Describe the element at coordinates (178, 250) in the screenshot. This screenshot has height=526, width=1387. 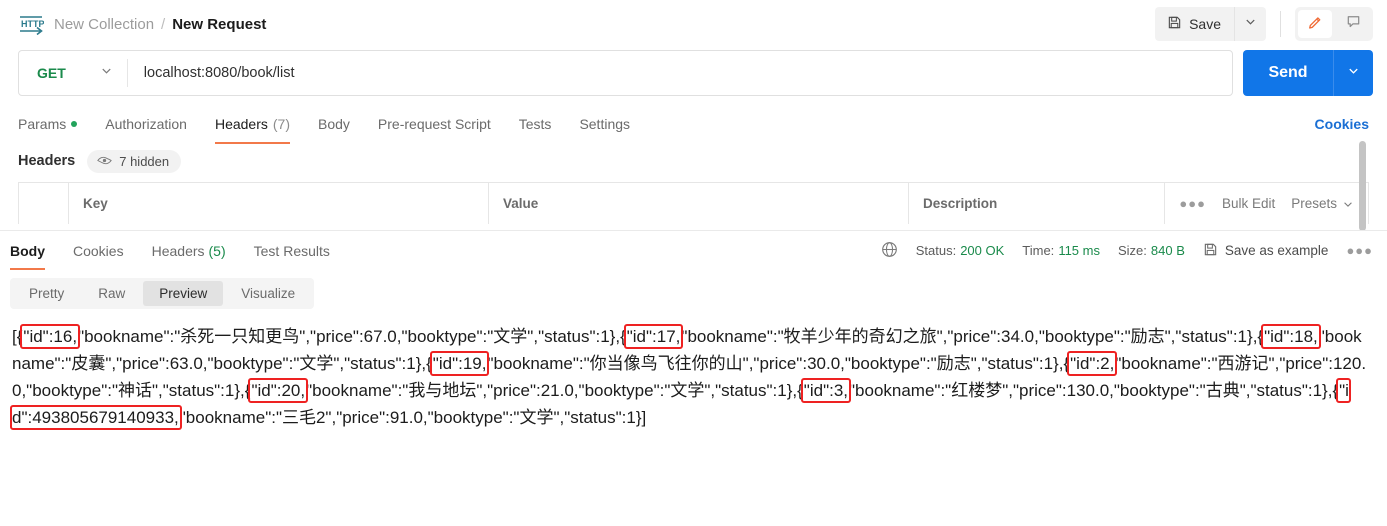
I see `response-tab-headers-label: Headers` at that location.